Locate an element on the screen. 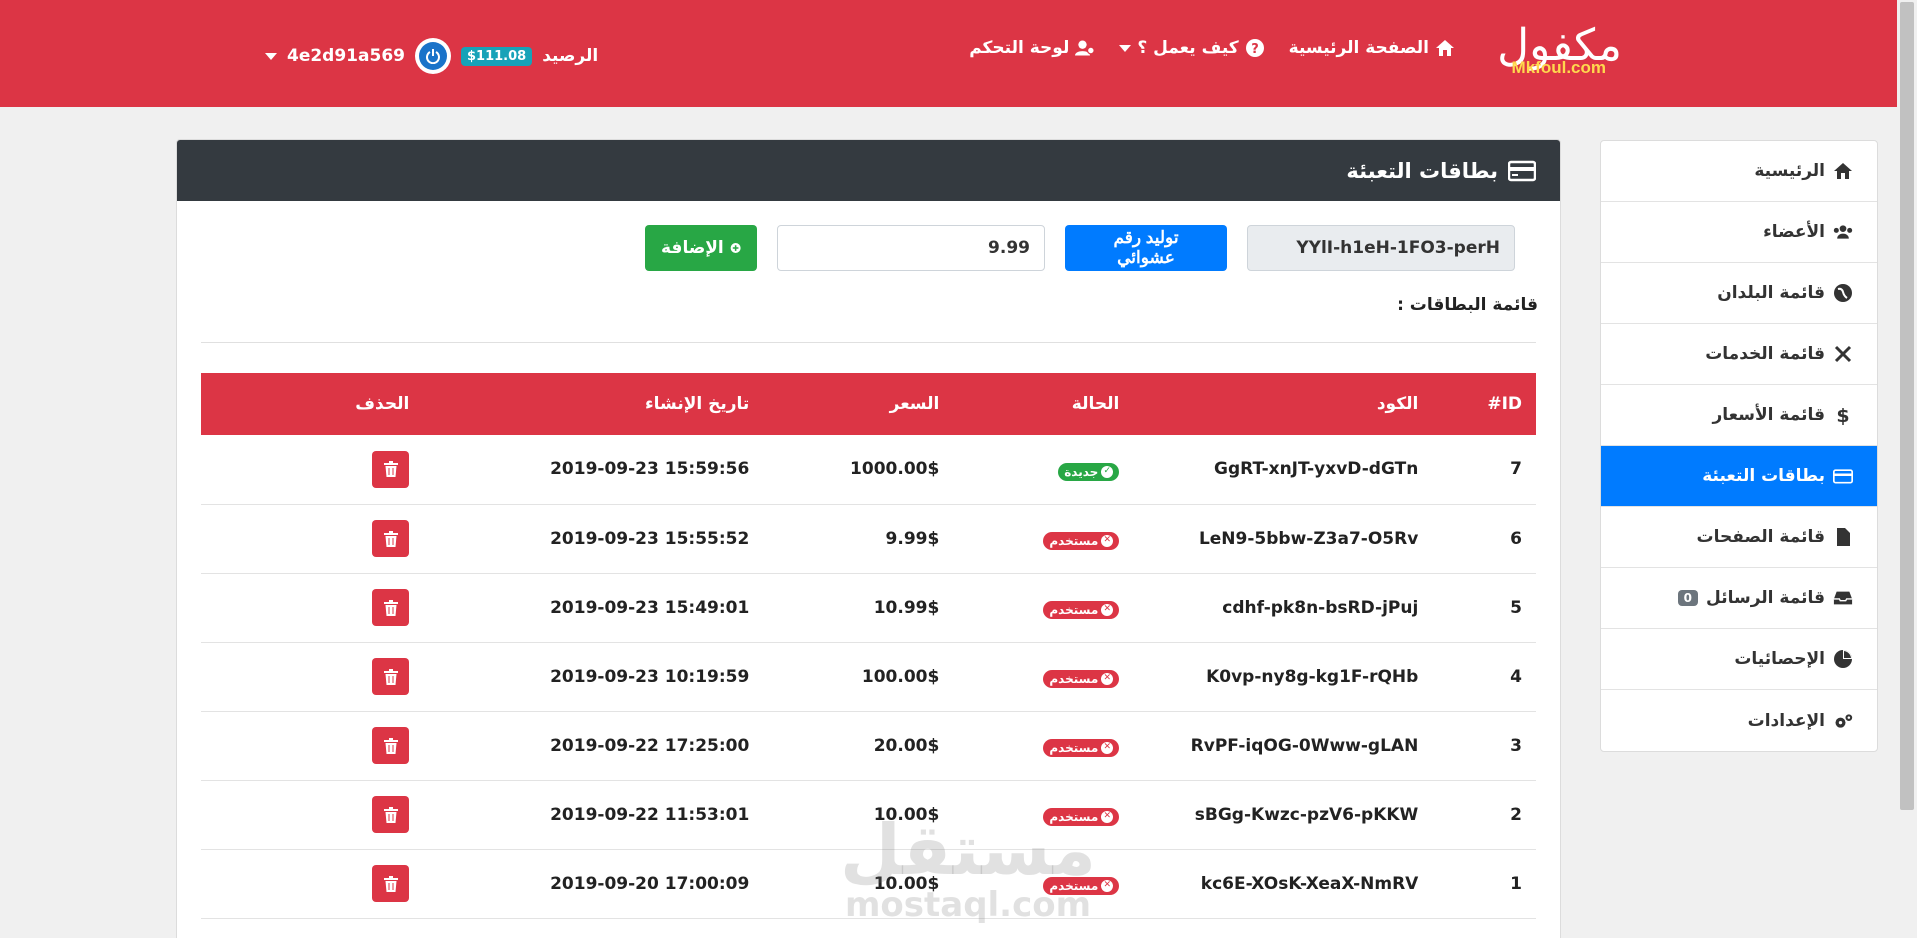 The height and width of the screenshot is (938, 1917). sidebar-item-settings: الإعدادات is located at coordinates (1739, 720).